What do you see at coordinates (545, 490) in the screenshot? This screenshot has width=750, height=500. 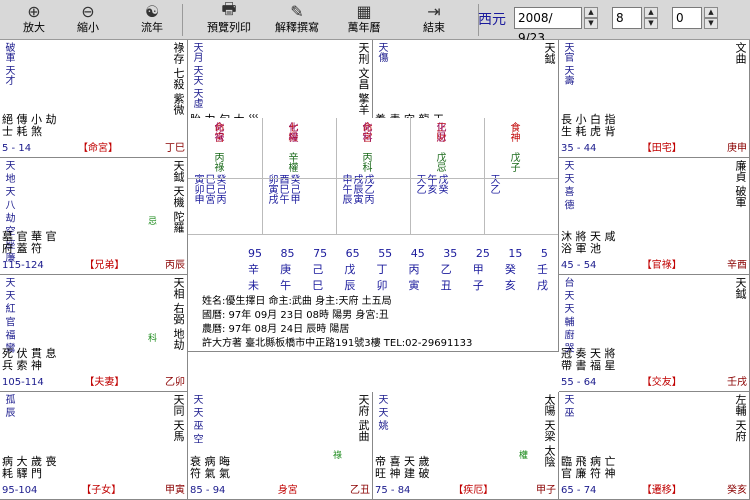 I see `palace-branch: 甲子` at bounding box center [545, 490].